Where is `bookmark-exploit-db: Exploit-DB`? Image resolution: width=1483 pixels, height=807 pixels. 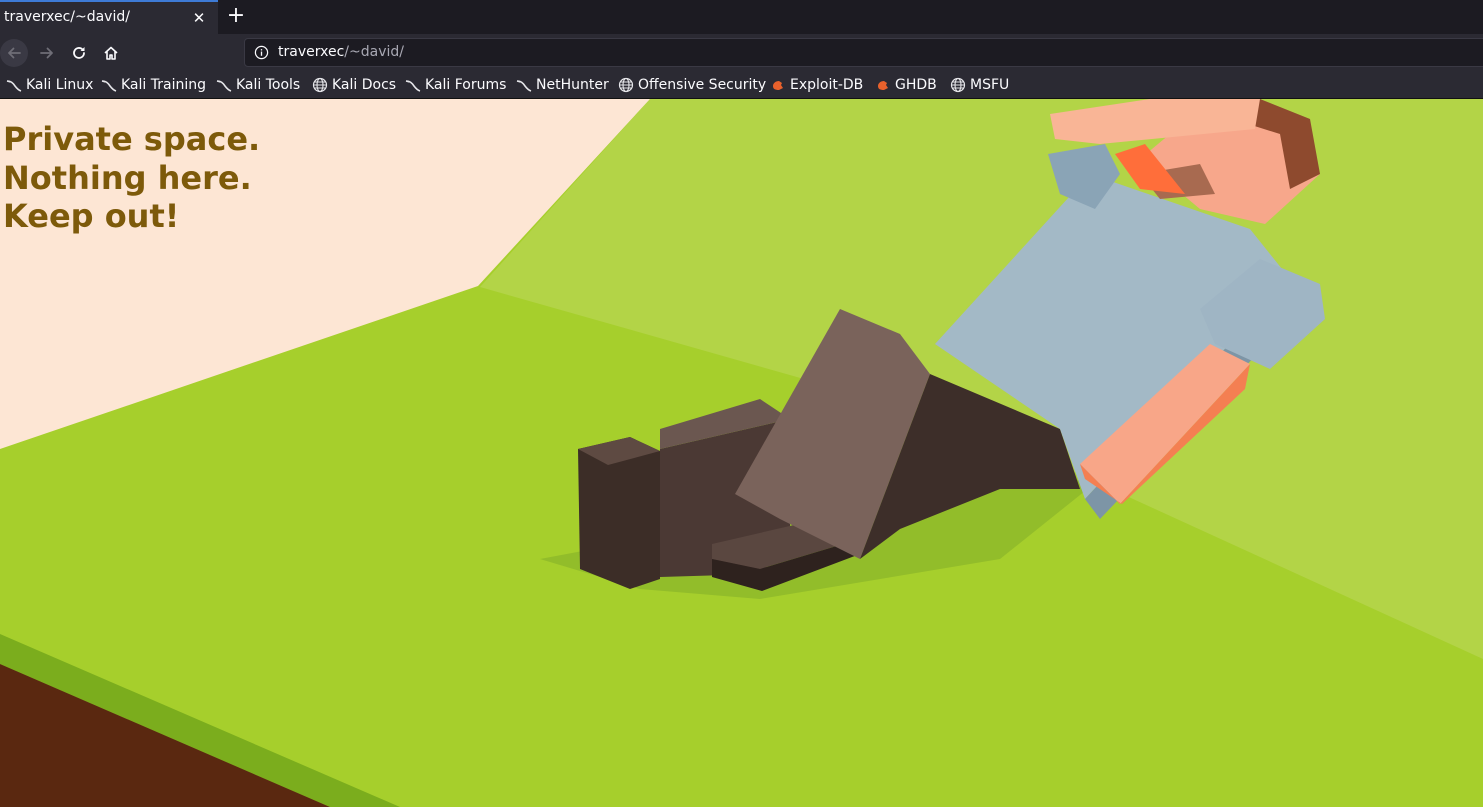
bookmark-exploit-db: Exploit-DB is located at coordinates (816, 85).